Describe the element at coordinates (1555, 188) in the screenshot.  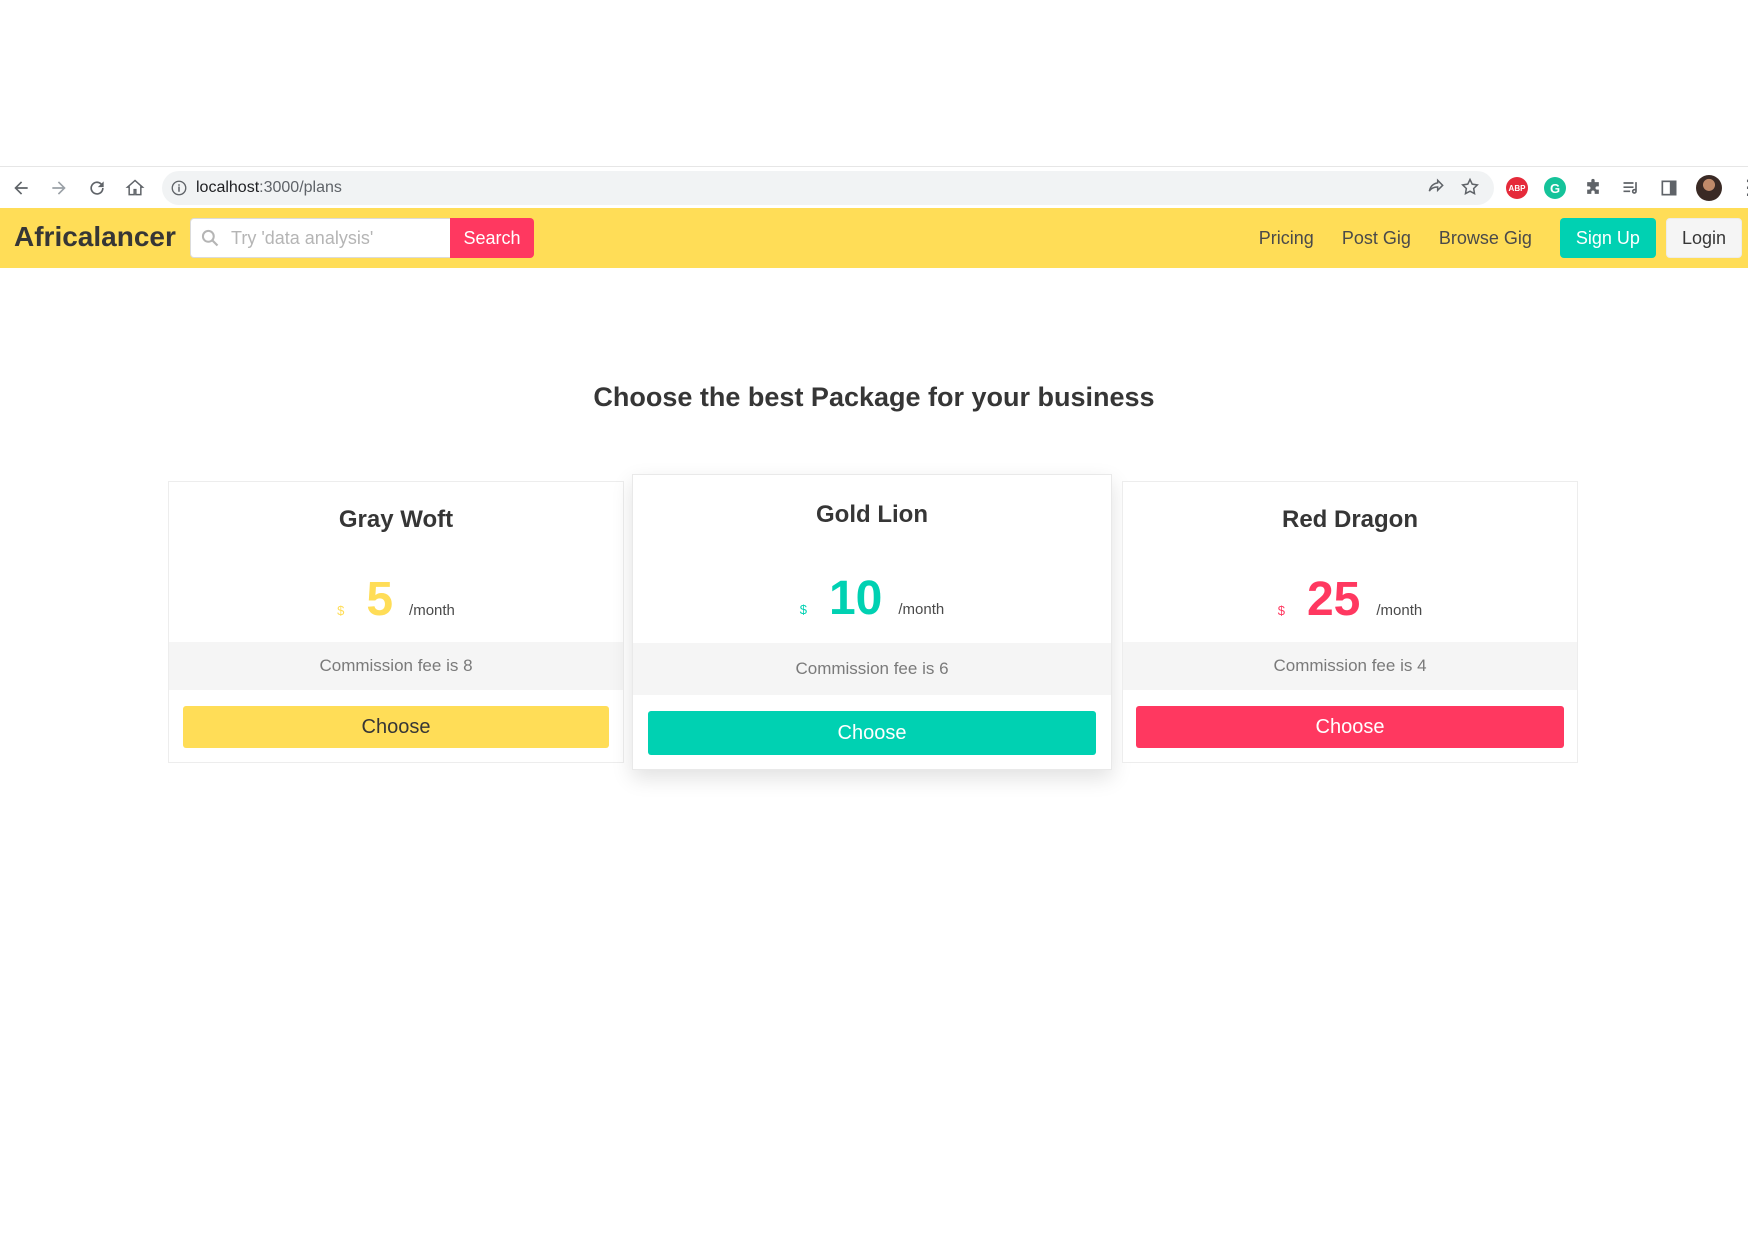
I see `grammarly-extension-icon: G` at that location.